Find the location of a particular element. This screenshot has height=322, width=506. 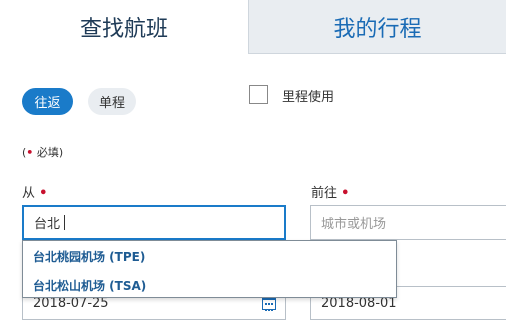

from-label-text: 从 is located at coordinates (29, 193).